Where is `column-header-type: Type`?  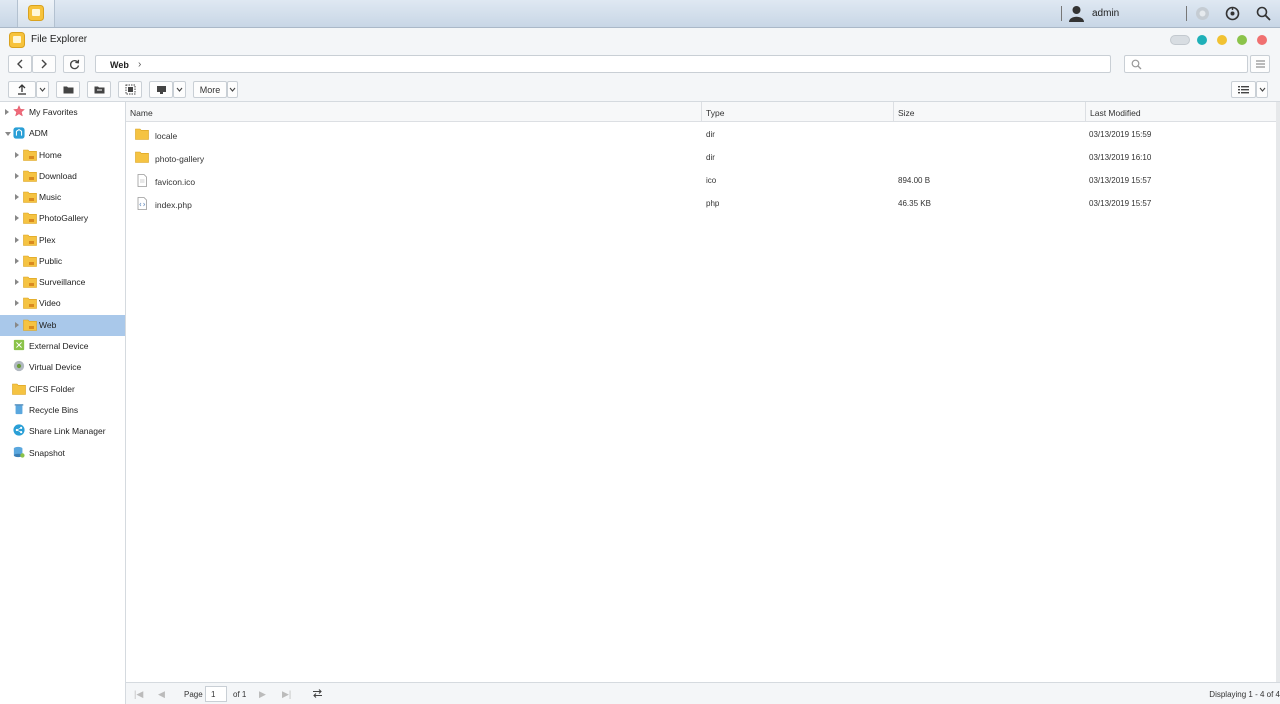
column-header-type: Type is located at coordinates (798, 112).